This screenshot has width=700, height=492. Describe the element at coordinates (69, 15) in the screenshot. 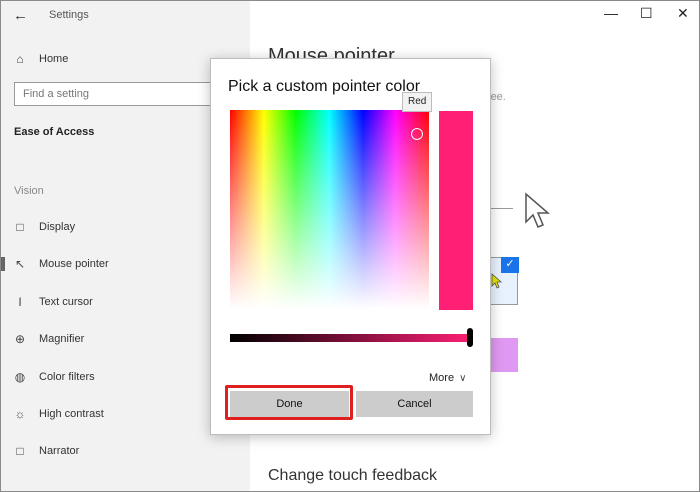

I see `app-title: Settings` at that location.